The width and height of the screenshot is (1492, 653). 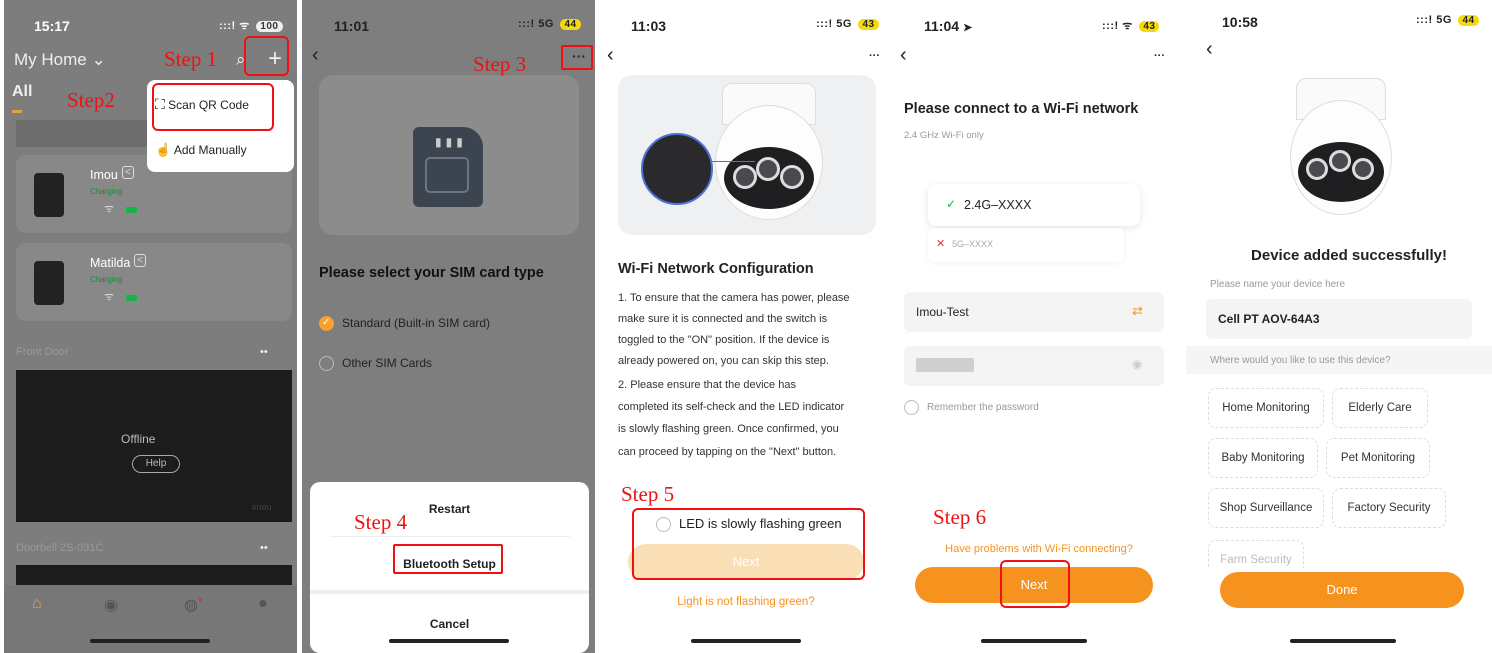 I want to click on ssid-field: Imou-Test ⇄, so click(x=1034, y=312).